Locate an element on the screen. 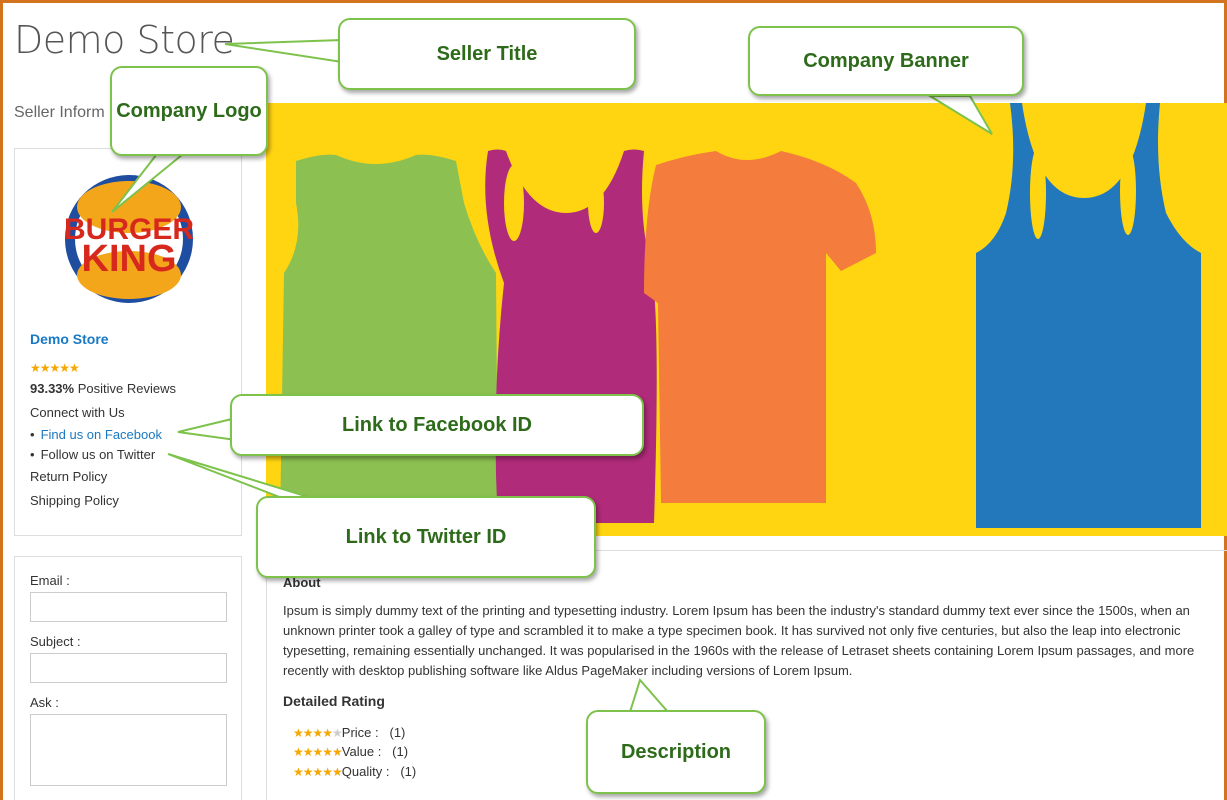 The height and width of the screenshot is (800, 1227). callout-twitter: Link to Twitter ID is located at coordinates (426, 537).